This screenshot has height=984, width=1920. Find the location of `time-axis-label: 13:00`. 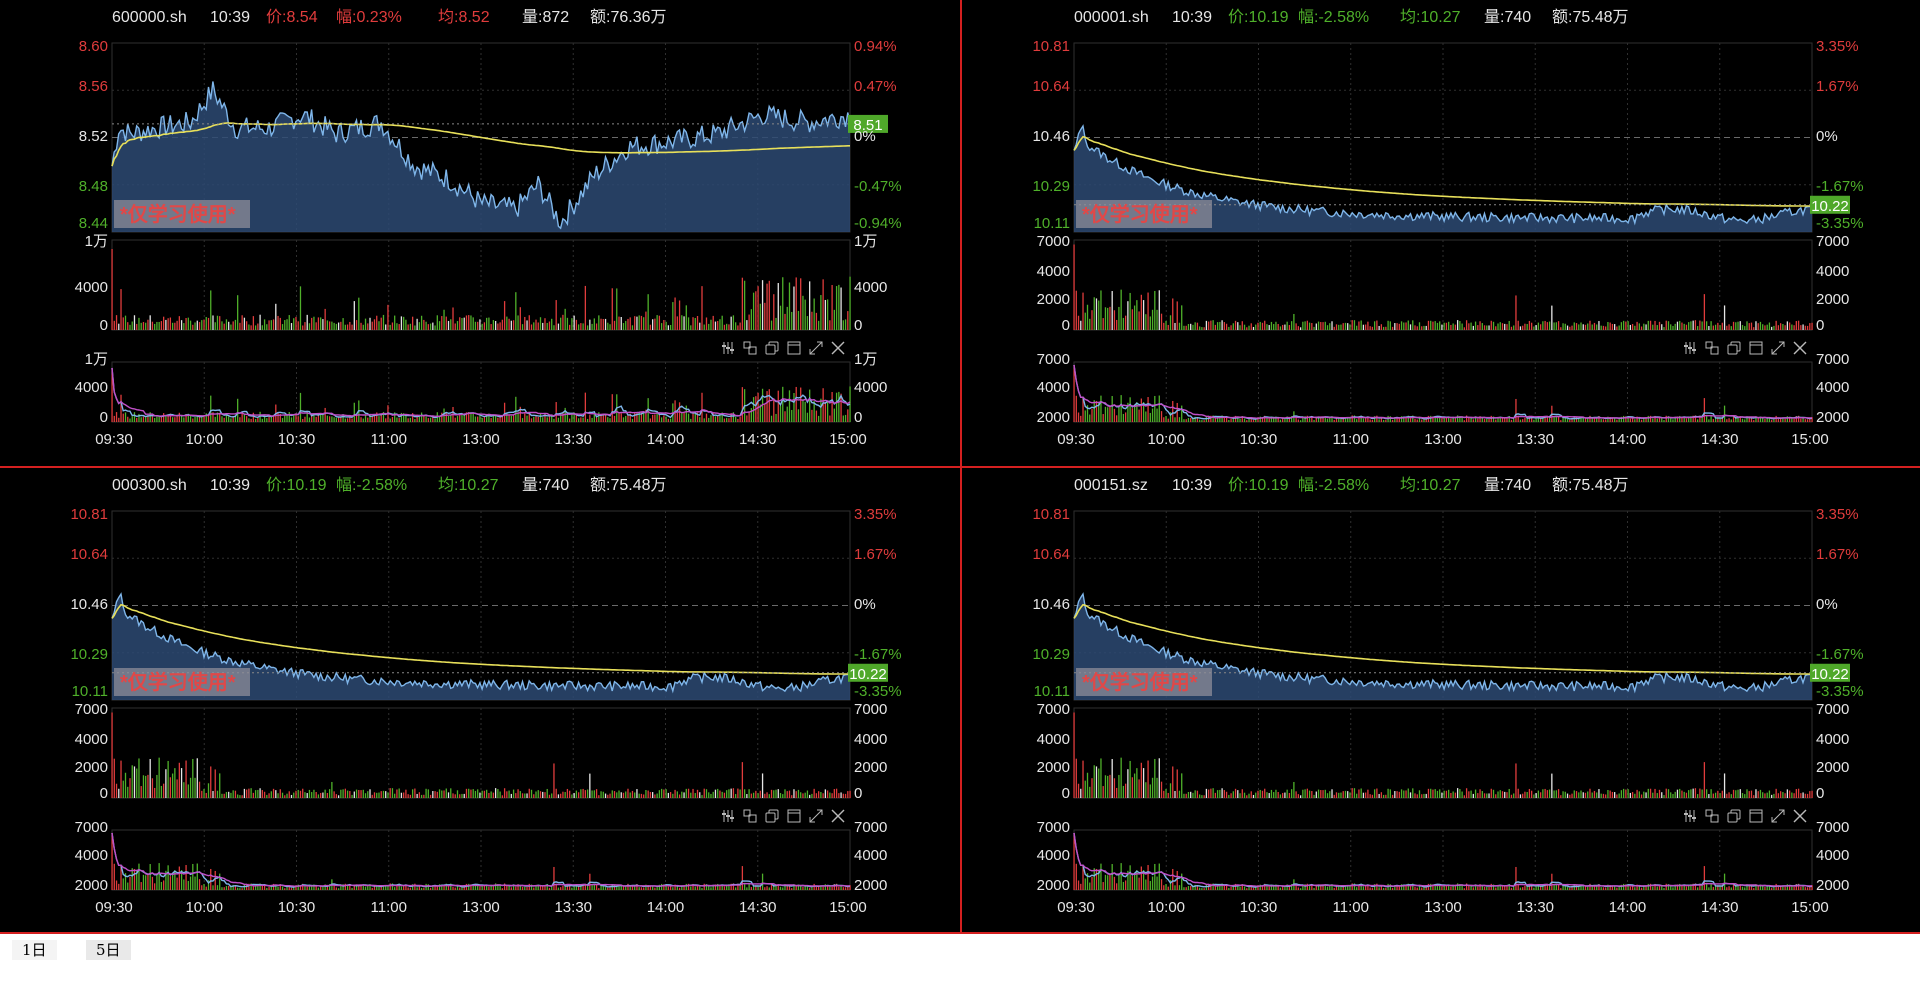

time-axis-label: 13:00 is located at coordinates (1443, 439).